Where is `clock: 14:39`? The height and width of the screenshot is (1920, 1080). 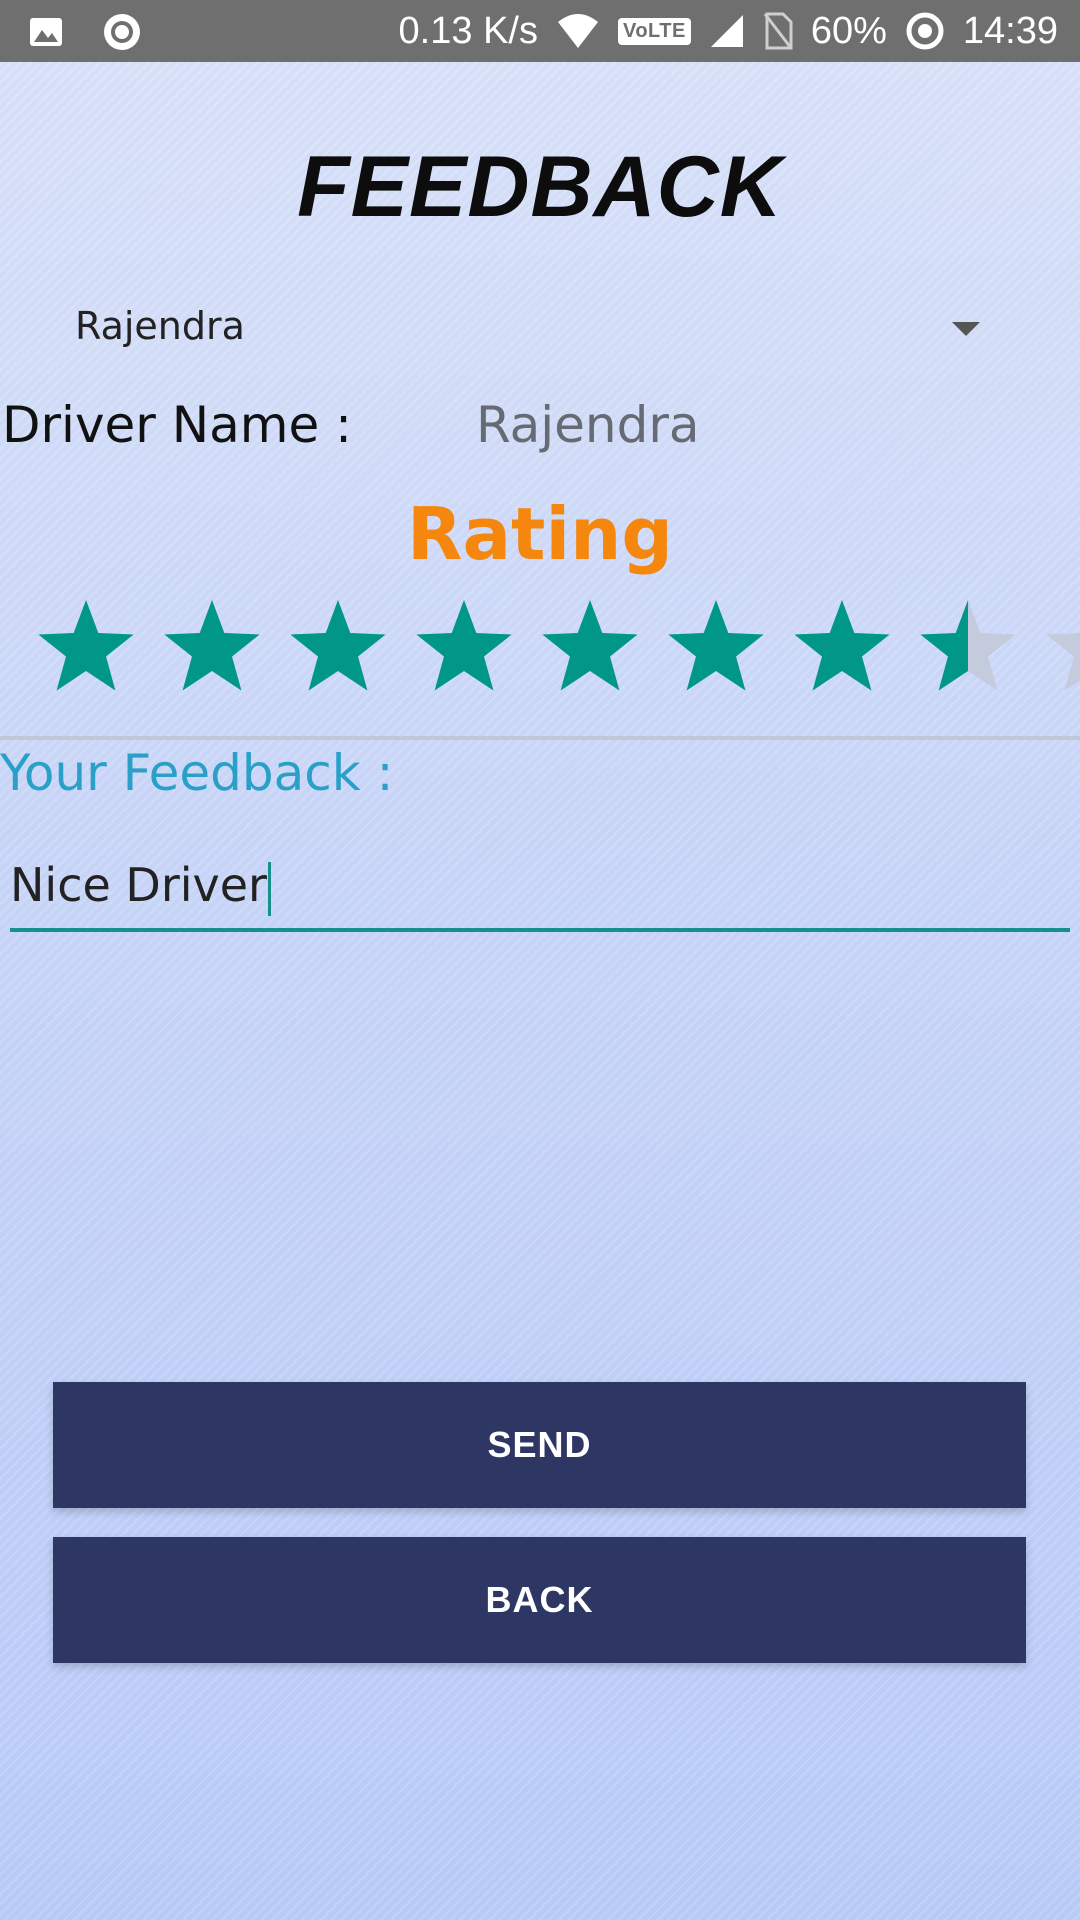 clock: 14:39 is located at coordinates (1010, 30).